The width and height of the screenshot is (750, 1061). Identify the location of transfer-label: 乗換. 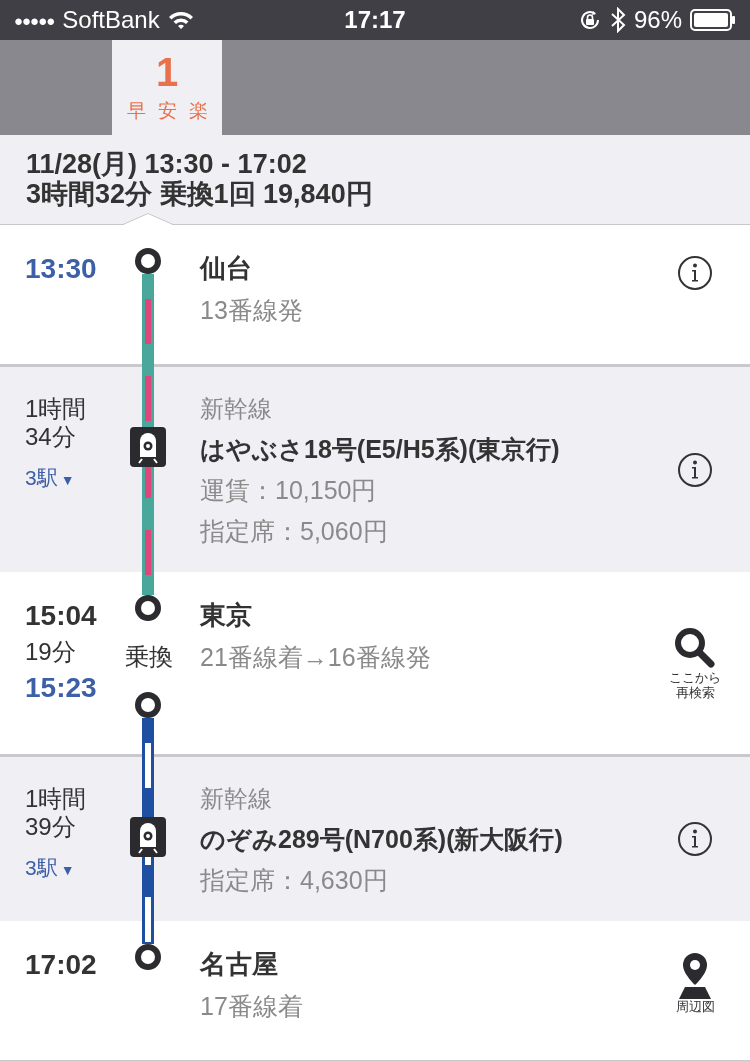
(149, 656).